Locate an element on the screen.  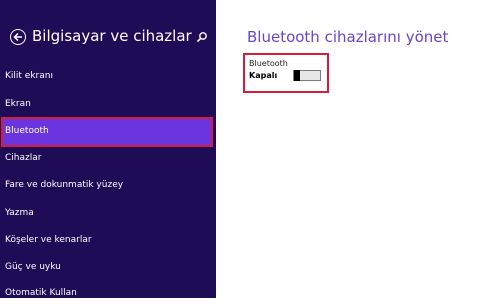
back-arrow-icon is located at coordinates (17, 37).